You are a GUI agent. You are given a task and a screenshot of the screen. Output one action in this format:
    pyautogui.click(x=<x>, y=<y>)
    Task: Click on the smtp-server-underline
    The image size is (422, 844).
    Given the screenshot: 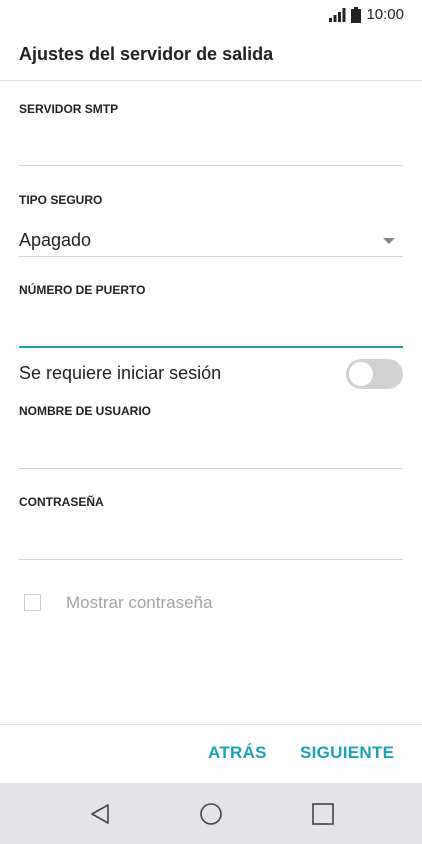 What is the action you would take?
    pyautogui.click(x=211, y=165)
    